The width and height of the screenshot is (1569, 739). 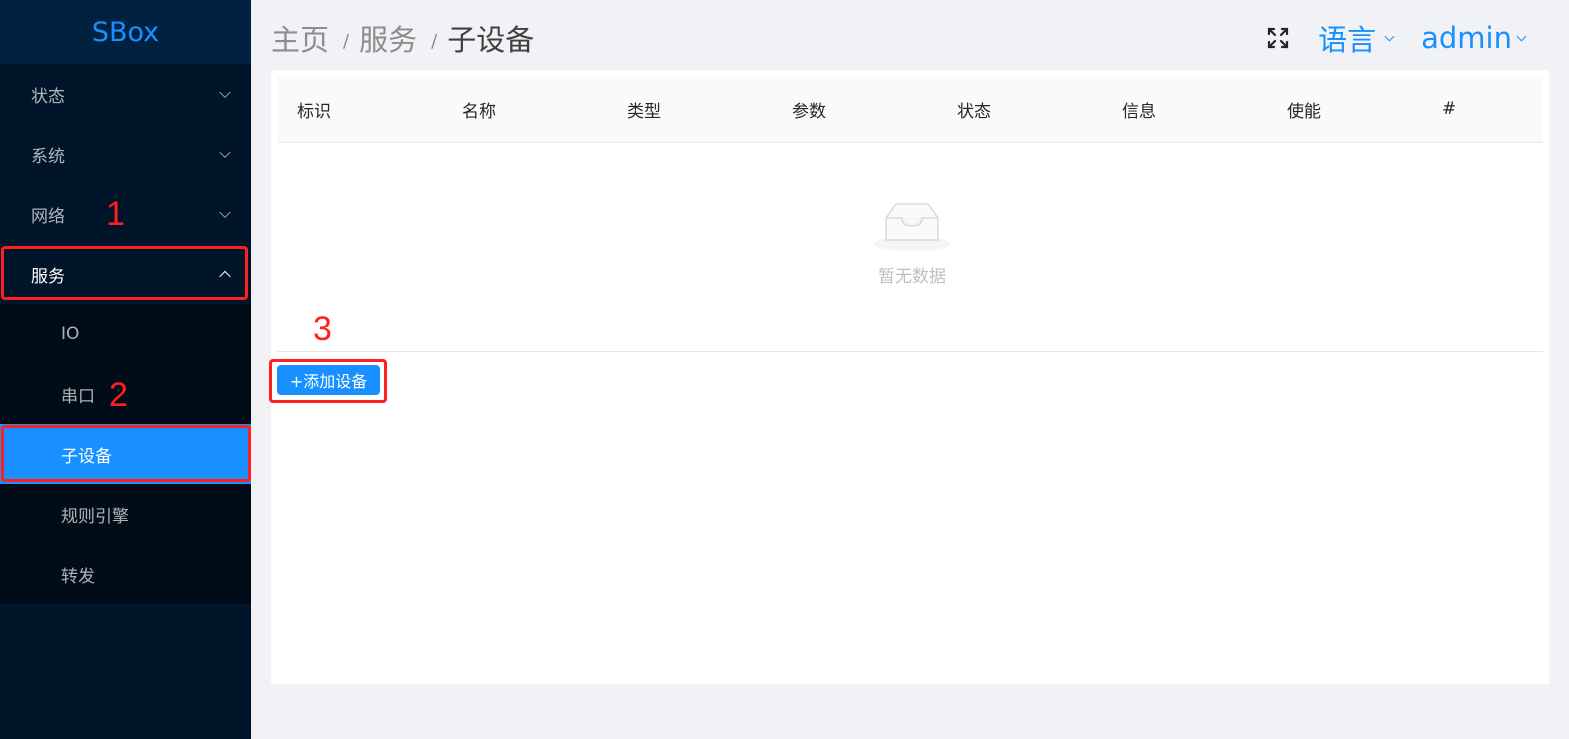 I want to click on annotation-box-add-device, so click(x=328, y=381).